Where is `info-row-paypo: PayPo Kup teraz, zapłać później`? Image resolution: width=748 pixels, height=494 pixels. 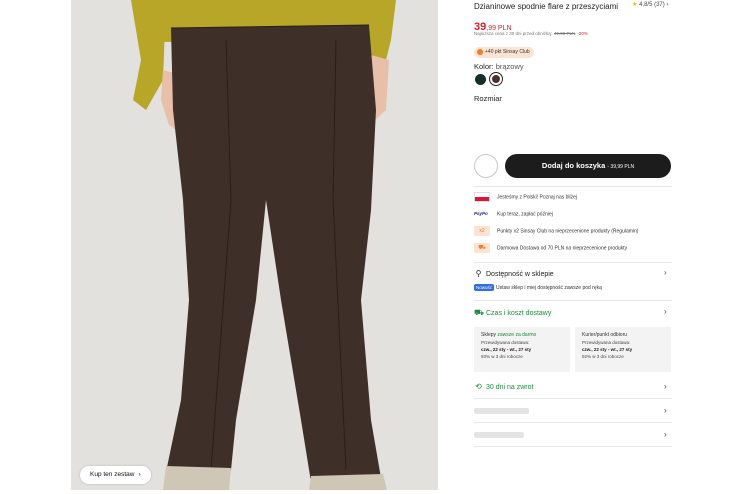 info-row-paypo: PayPo Kup teraz, zapłać później is located at coordinates (513, 214).